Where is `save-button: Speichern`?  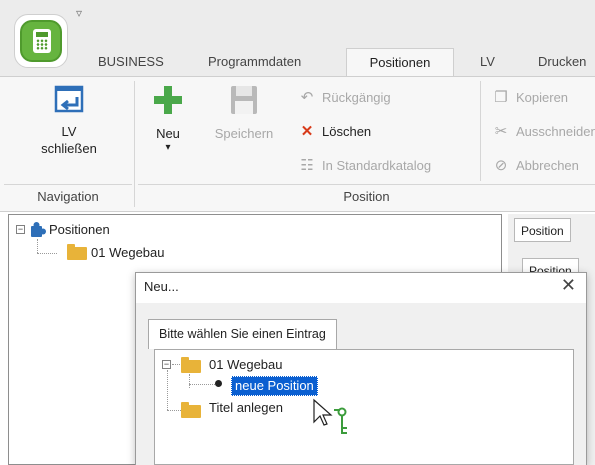 save-button: Speichern is located at coordinates (244, 112).